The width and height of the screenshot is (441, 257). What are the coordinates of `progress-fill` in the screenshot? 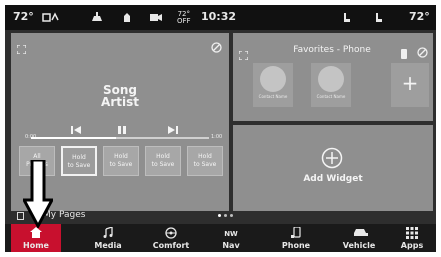 It's located at (74, 138).